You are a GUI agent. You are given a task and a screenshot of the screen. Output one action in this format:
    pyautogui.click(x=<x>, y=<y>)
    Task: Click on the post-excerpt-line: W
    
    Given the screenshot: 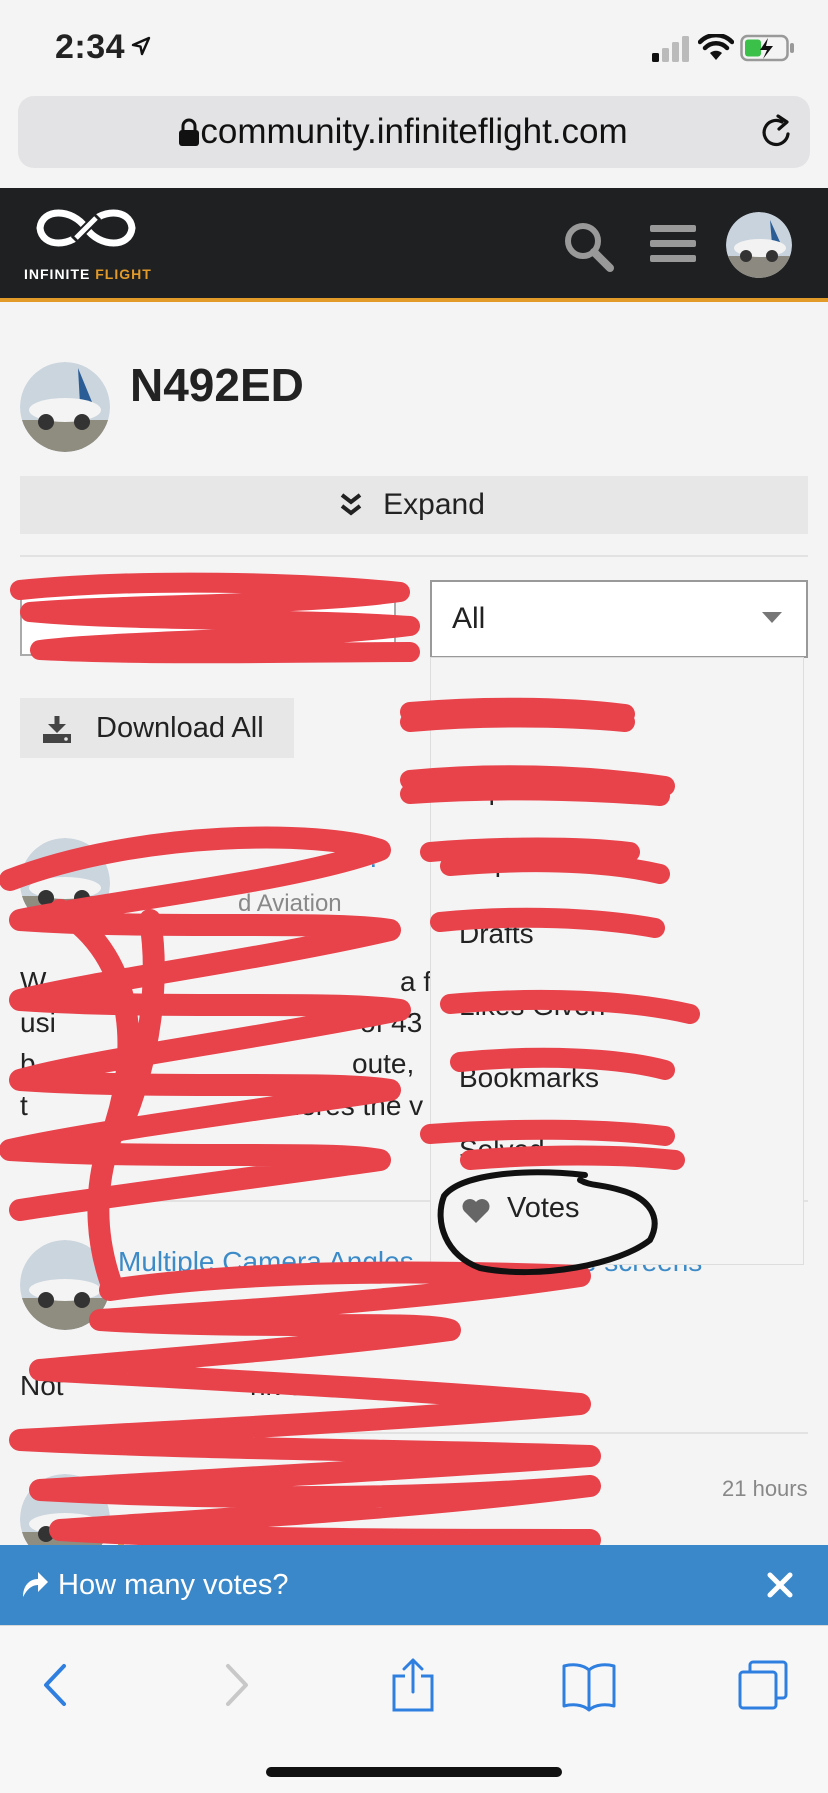 What is the action you would take?
    pyautogui.click(x=33, y=981)
    